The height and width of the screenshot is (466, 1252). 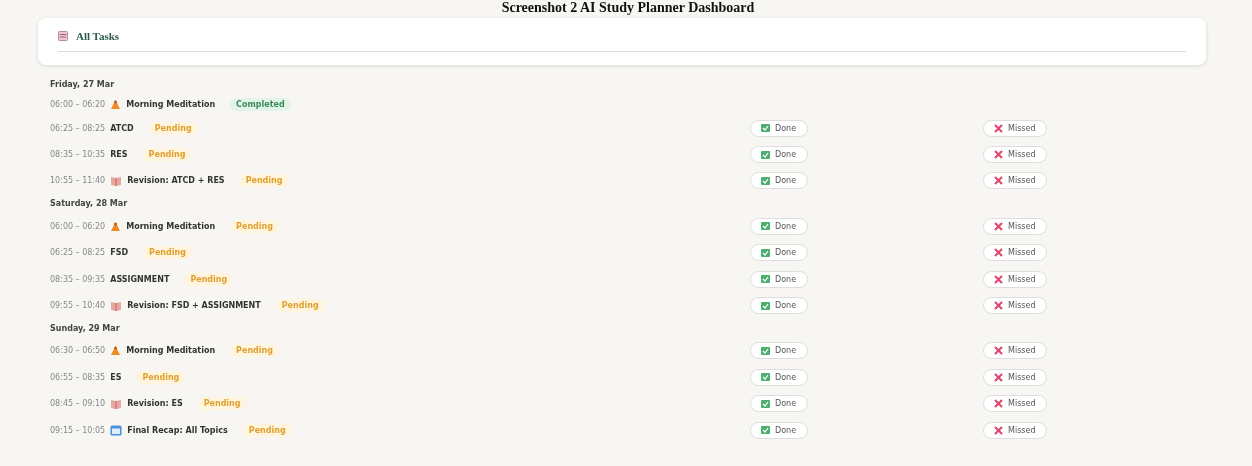 What do you see at coordinates (63, 36) in the screenshot?
I see `clipboard-icon` at bounding box center [63, 36].